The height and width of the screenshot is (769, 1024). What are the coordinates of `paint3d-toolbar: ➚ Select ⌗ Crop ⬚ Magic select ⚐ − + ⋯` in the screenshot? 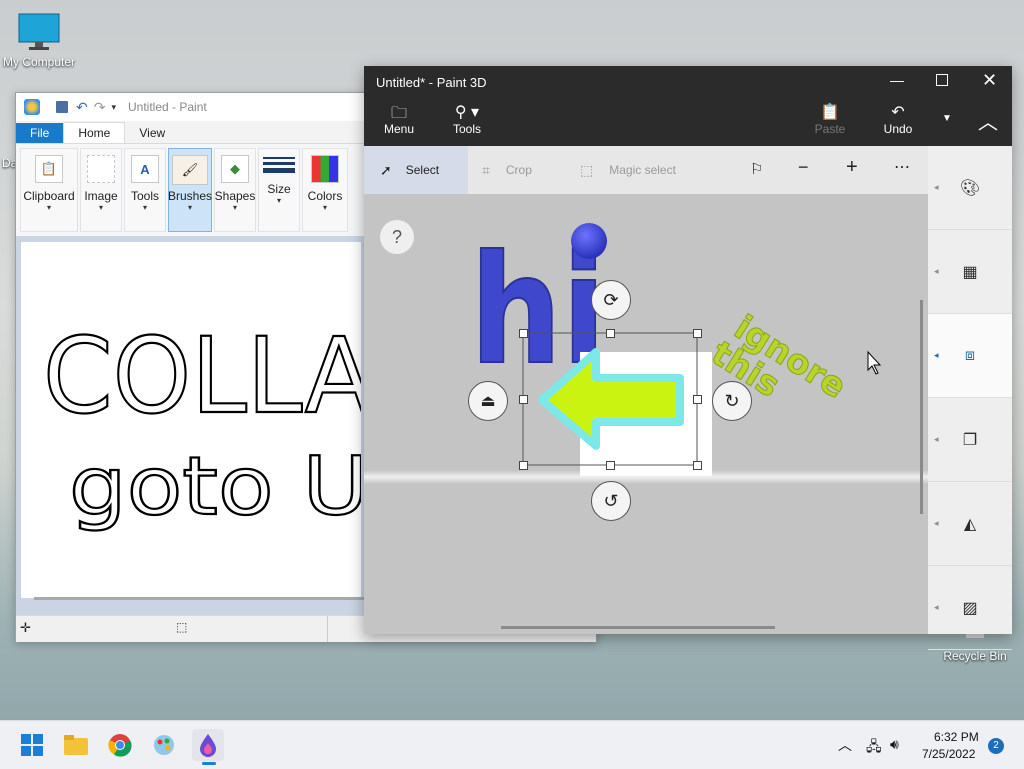 It's located at (646, 170).